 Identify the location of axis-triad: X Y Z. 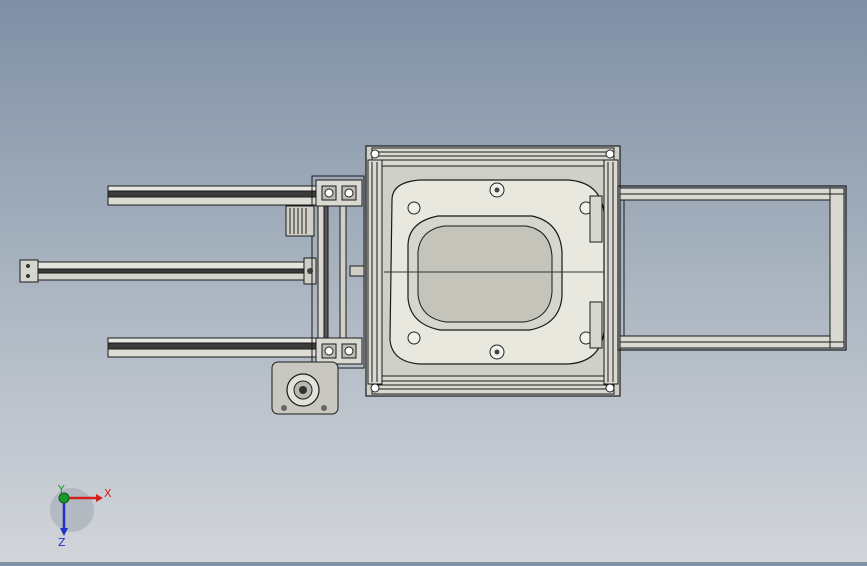
(81, 516).